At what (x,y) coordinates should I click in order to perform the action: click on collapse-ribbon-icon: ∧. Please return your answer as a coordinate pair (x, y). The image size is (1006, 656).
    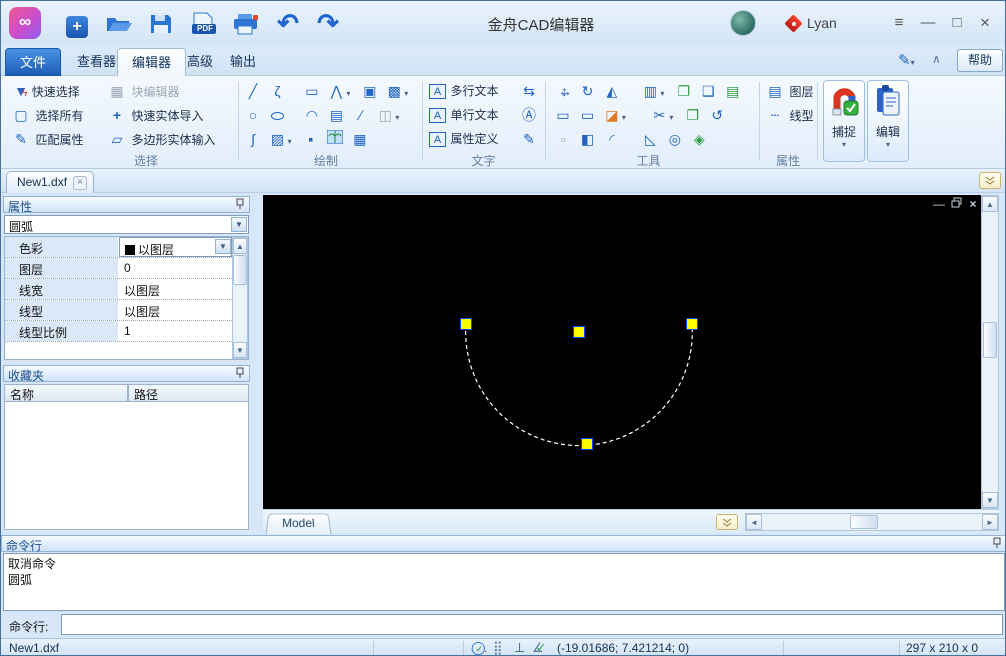
    Looking at the image, I should click on (936, 59).